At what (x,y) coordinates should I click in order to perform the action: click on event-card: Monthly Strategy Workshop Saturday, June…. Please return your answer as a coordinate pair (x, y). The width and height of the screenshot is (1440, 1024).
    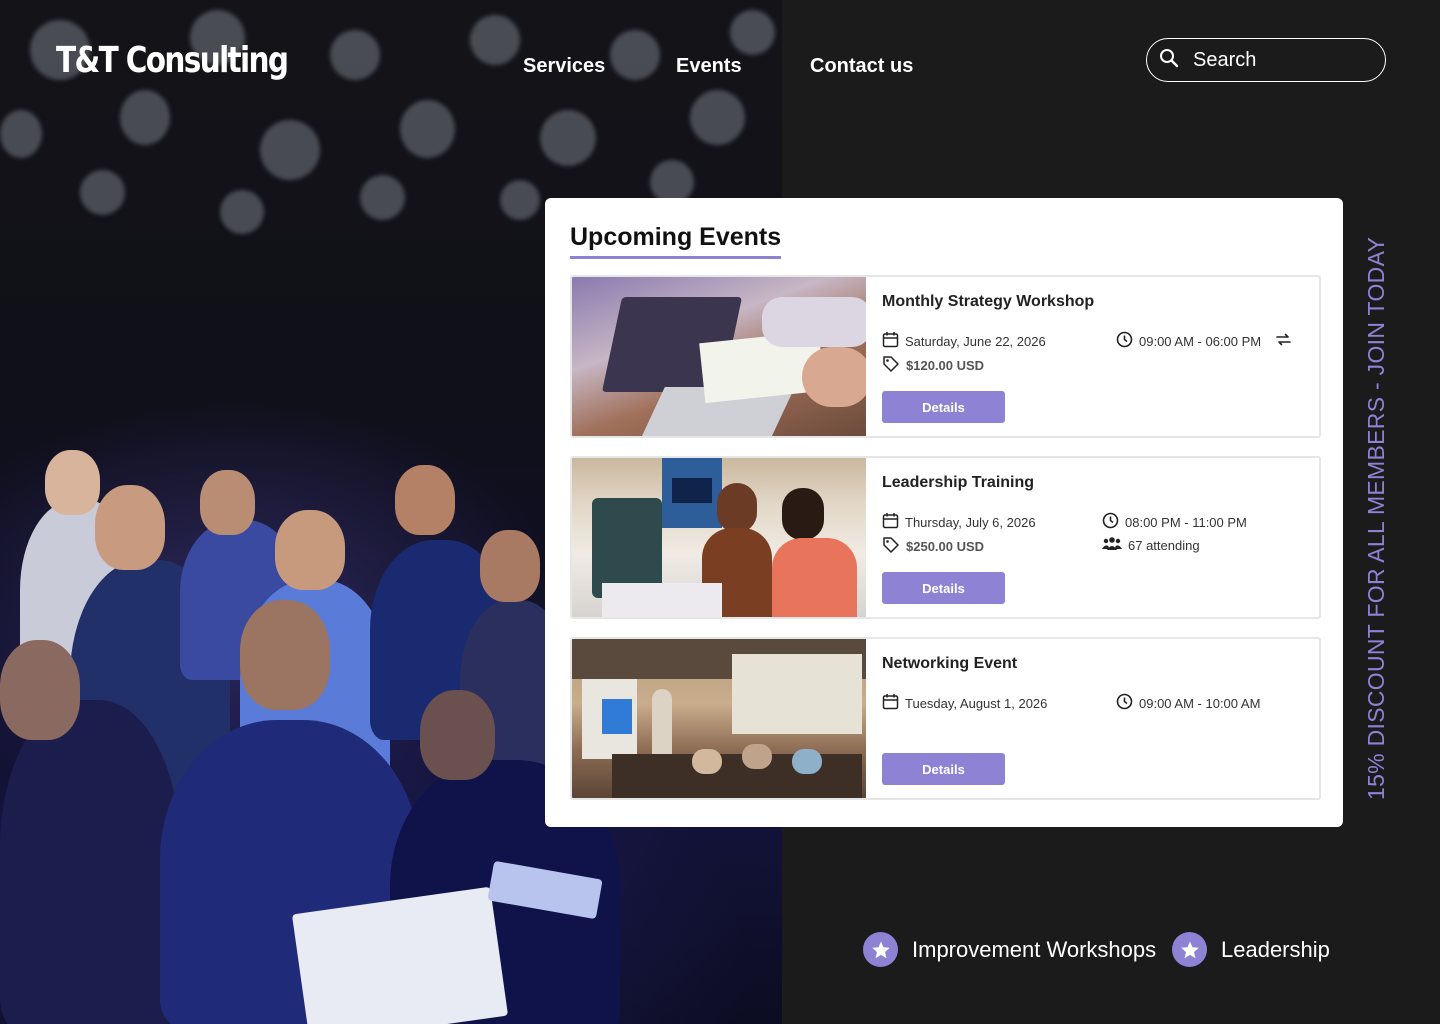
    Looking at the image, I should click on (945, 356).